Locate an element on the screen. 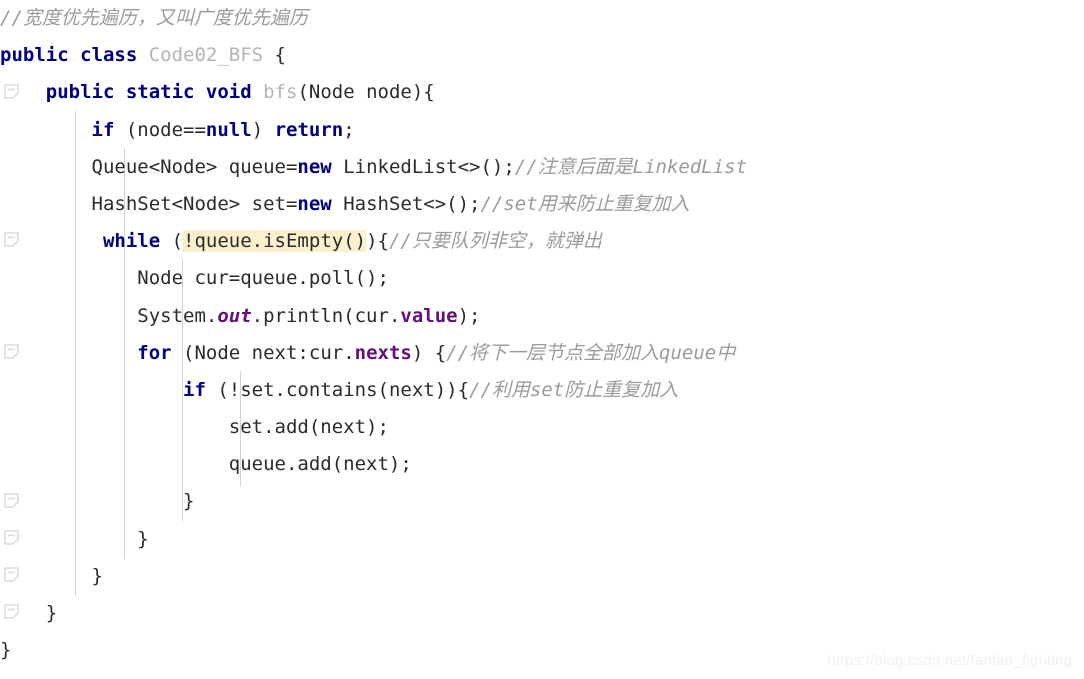 This screenshot has width=1084, height=679. code-token: (!set.contains(next)){ is located at coordinates (343, 389).